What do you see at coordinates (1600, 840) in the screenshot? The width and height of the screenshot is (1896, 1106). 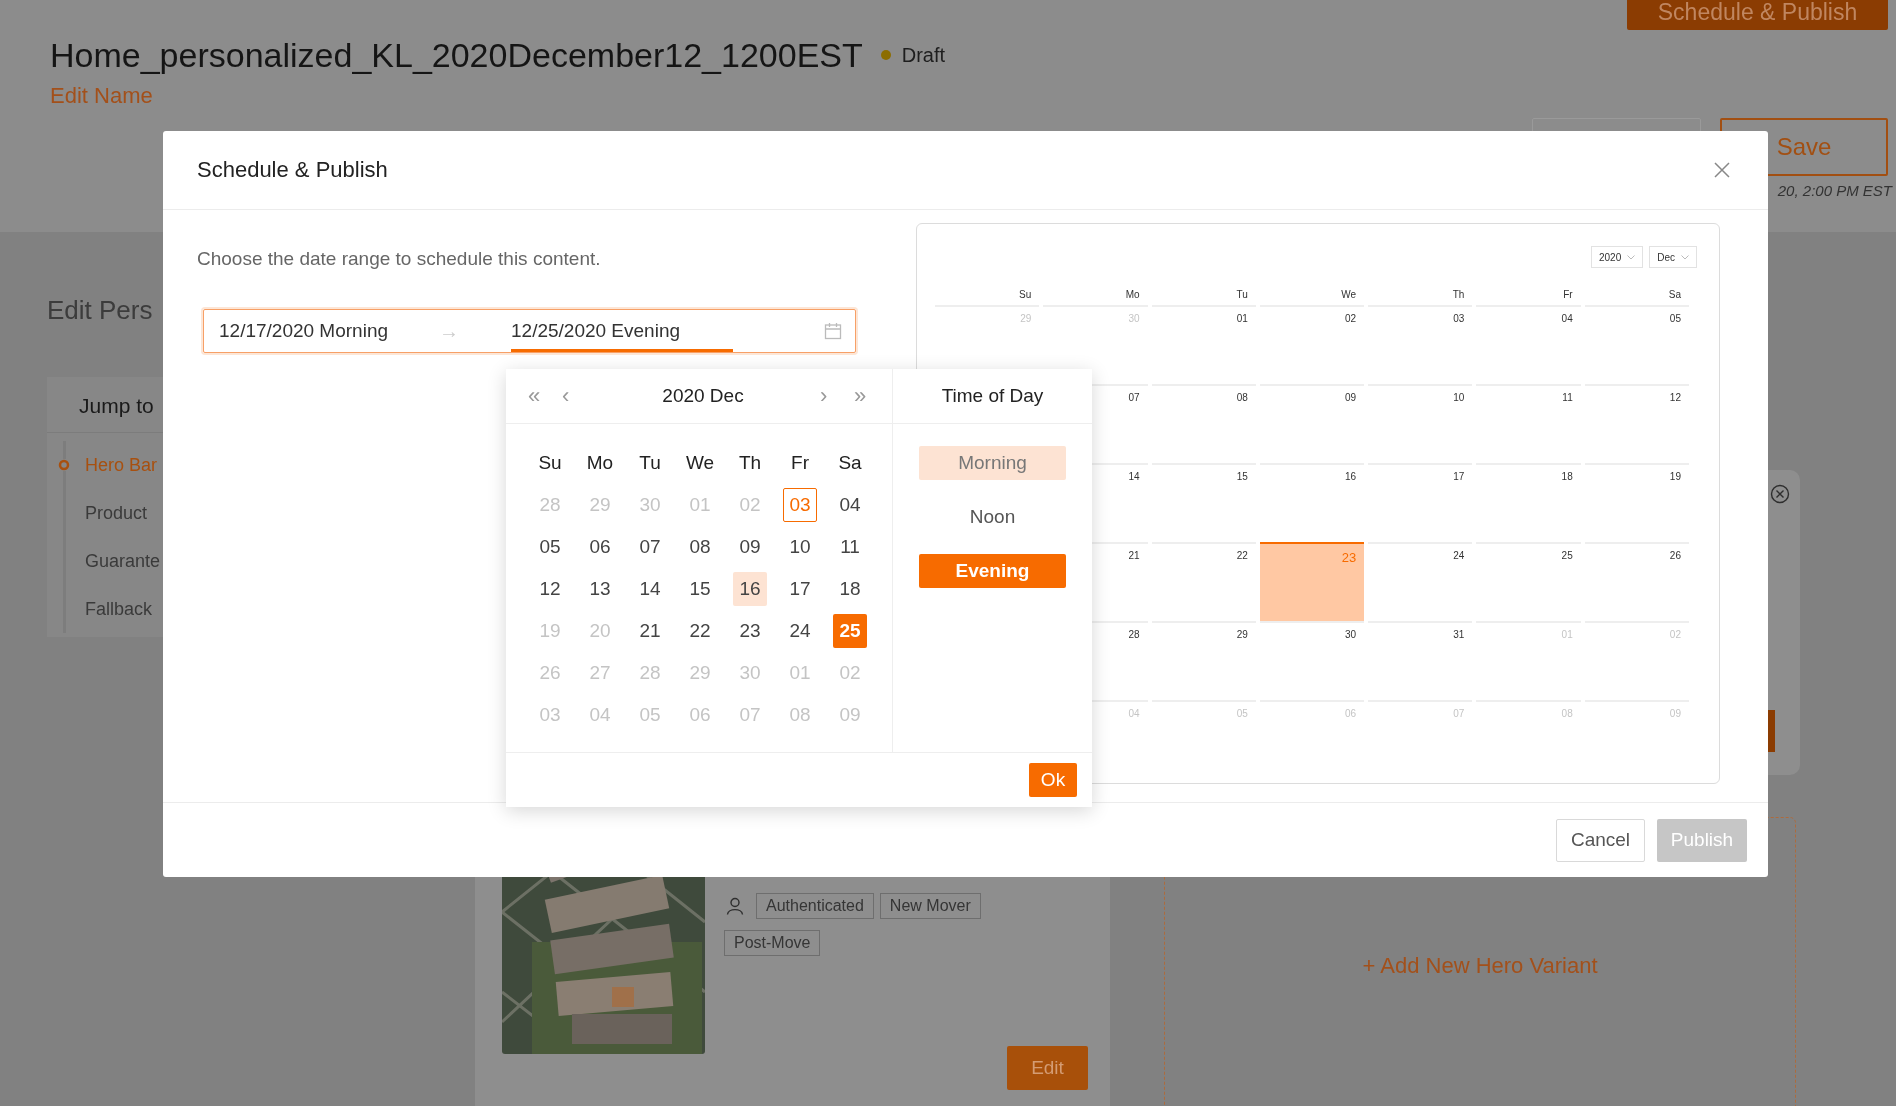 I see `cancel-button: Cancel` at bounding box center [1600, 840].